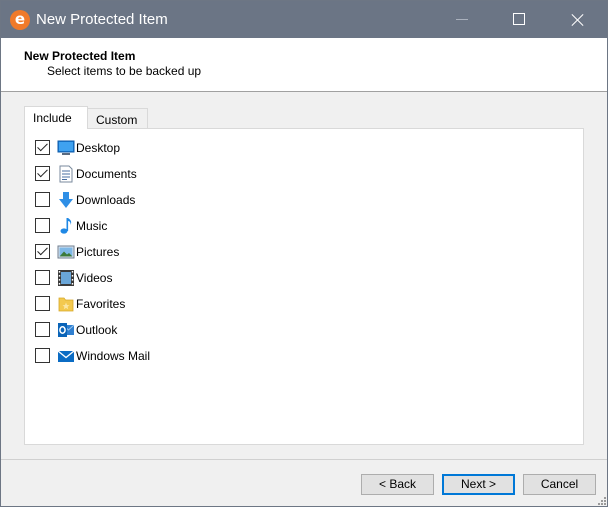 The image size is (608, 507). Describe the element at coordinates (66, 147) in the screenshot. I see `desktop-icon` at that location.